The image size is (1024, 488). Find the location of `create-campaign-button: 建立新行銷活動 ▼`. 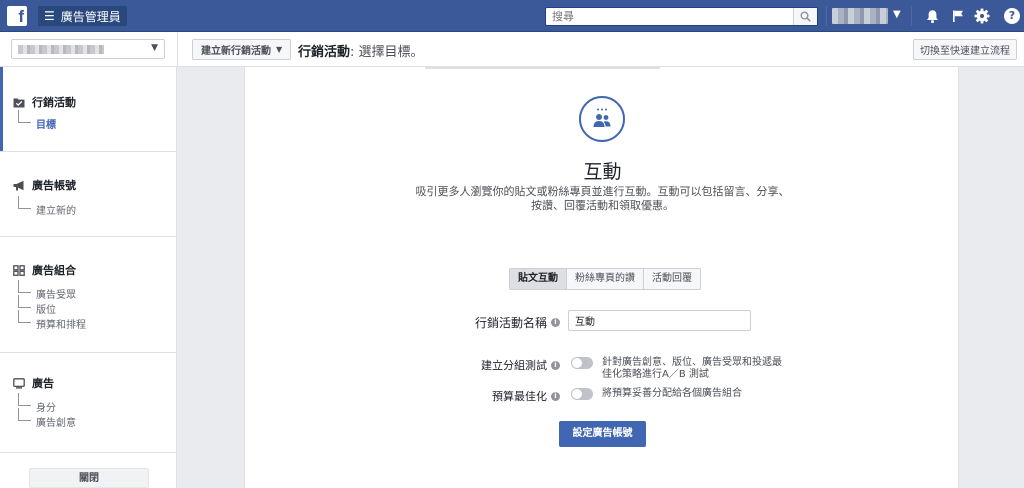

create-campaign-button: 建立新行銷活動 ▼ is located at coordinates (242, 49).